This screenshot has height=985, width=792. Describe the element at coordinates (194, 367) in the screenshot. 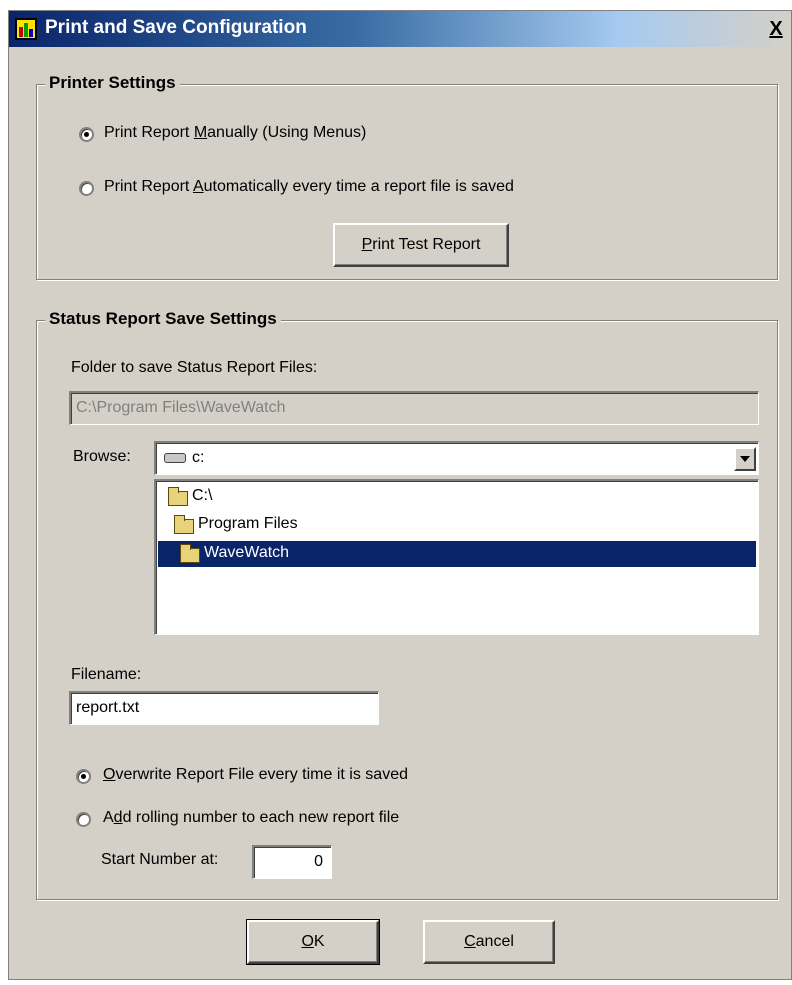

I see `folder-label: Folder to save Status Report Files:` at that location.